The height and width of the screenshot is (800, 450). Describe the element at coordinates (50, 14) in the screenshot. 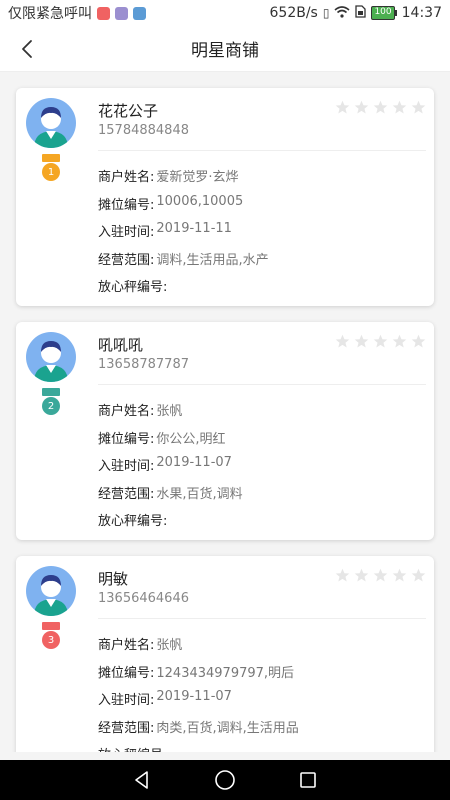

I see `carrier-text: 仅限紧急呼叫` at that location.